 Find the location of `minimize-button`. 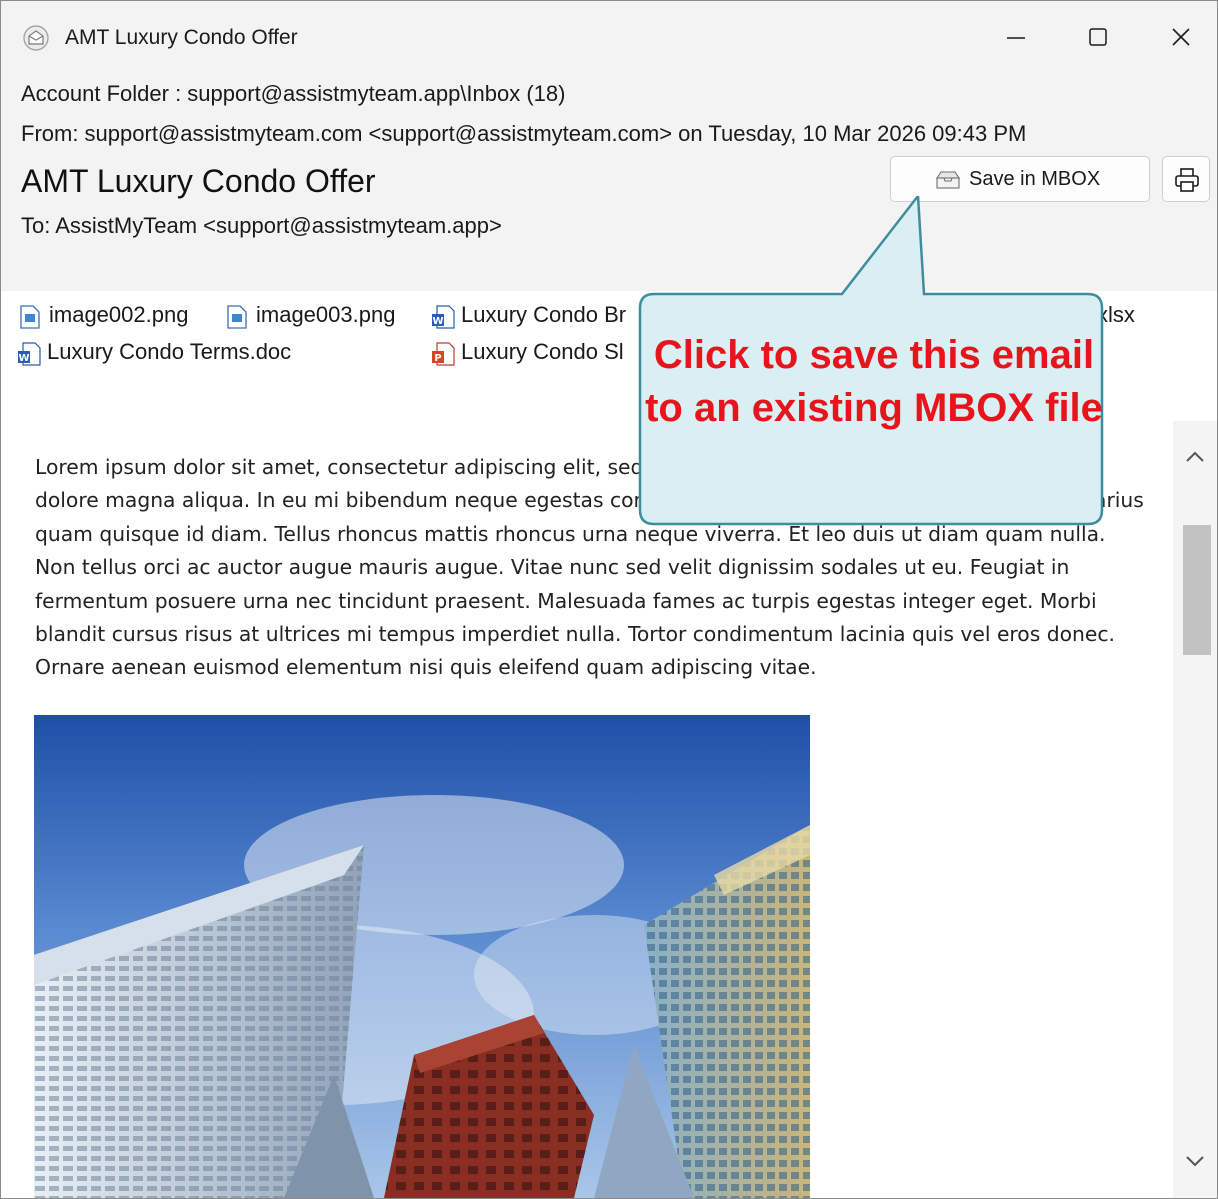

minimize-button is located at coordinates (1016, 37).